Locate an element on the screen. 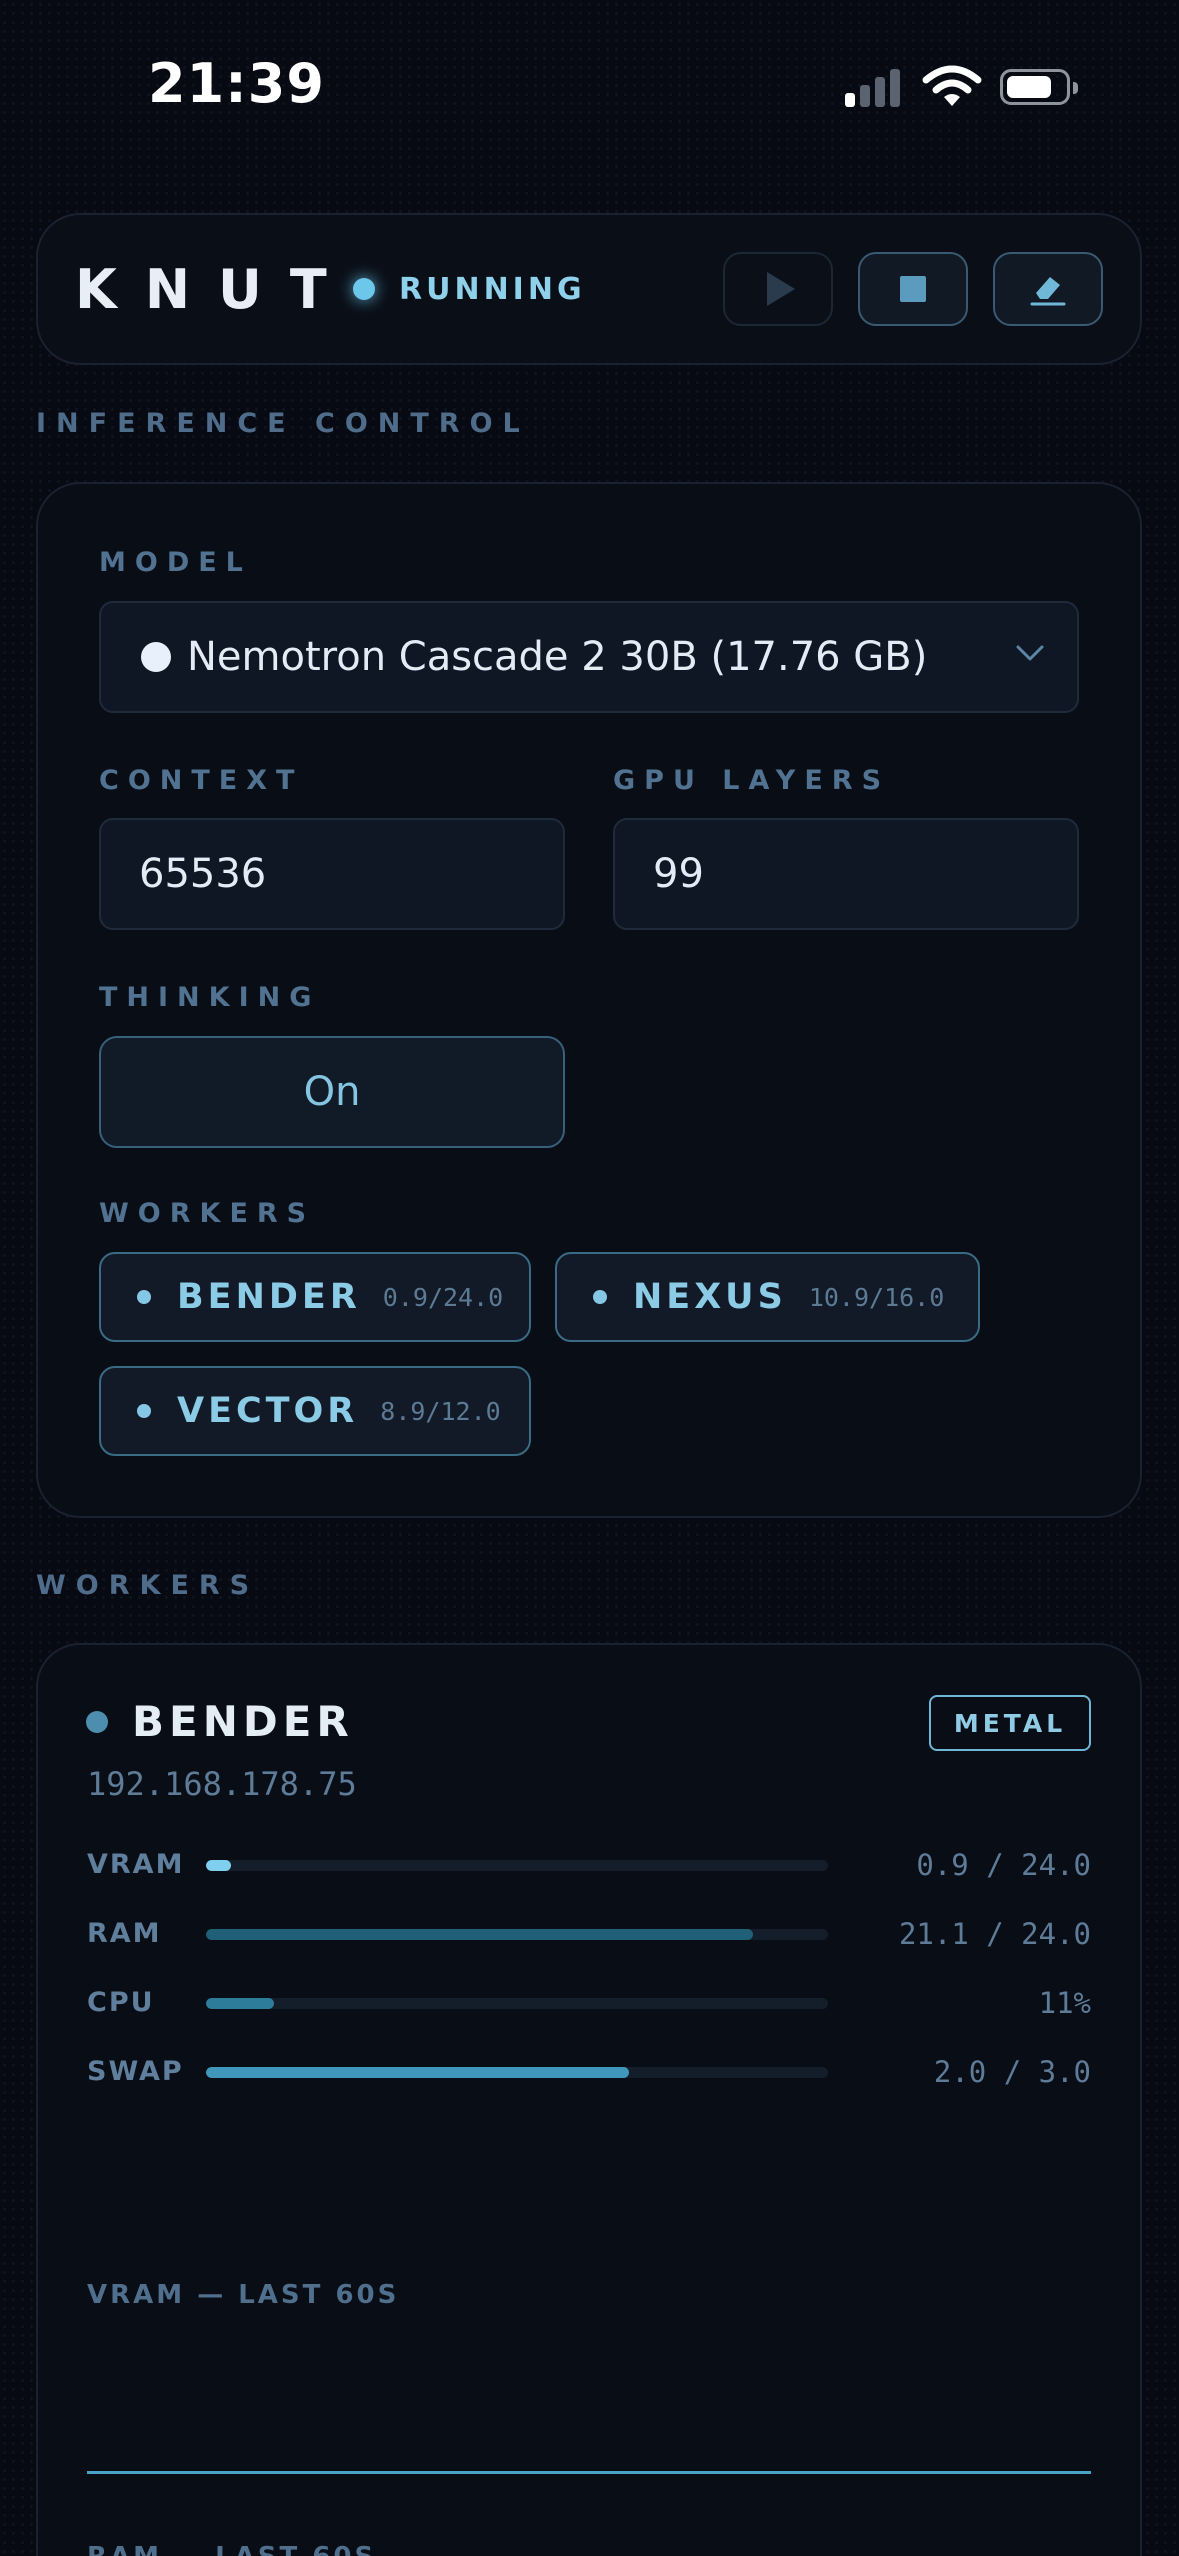  section-label-workers: WORKERS is located at coordinates (148, 1585).